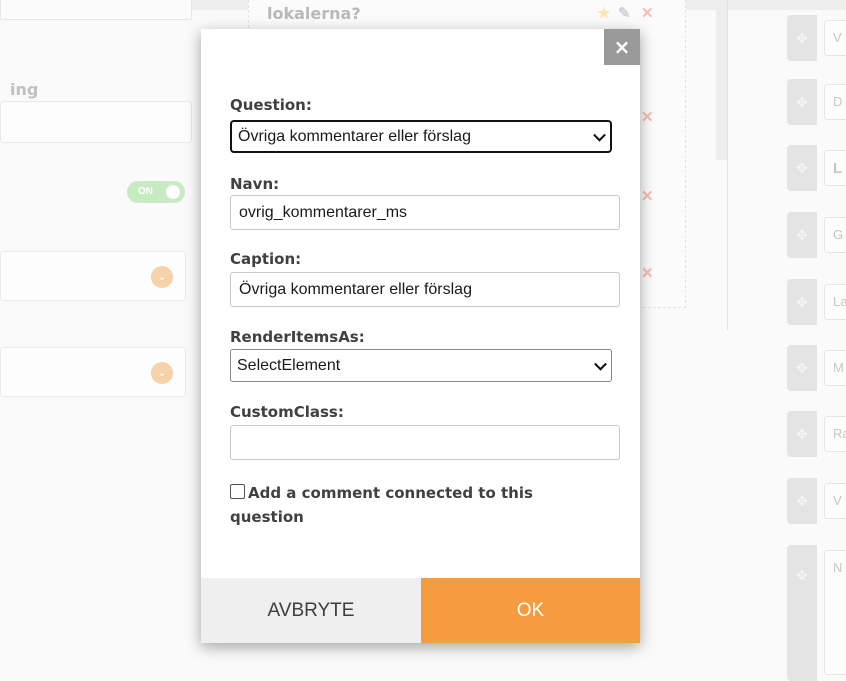  What do you see at coordinates (289, 365) in the screenshot?
I see `render-items-as-value: SelectElement` at bounding box center [289, 365].